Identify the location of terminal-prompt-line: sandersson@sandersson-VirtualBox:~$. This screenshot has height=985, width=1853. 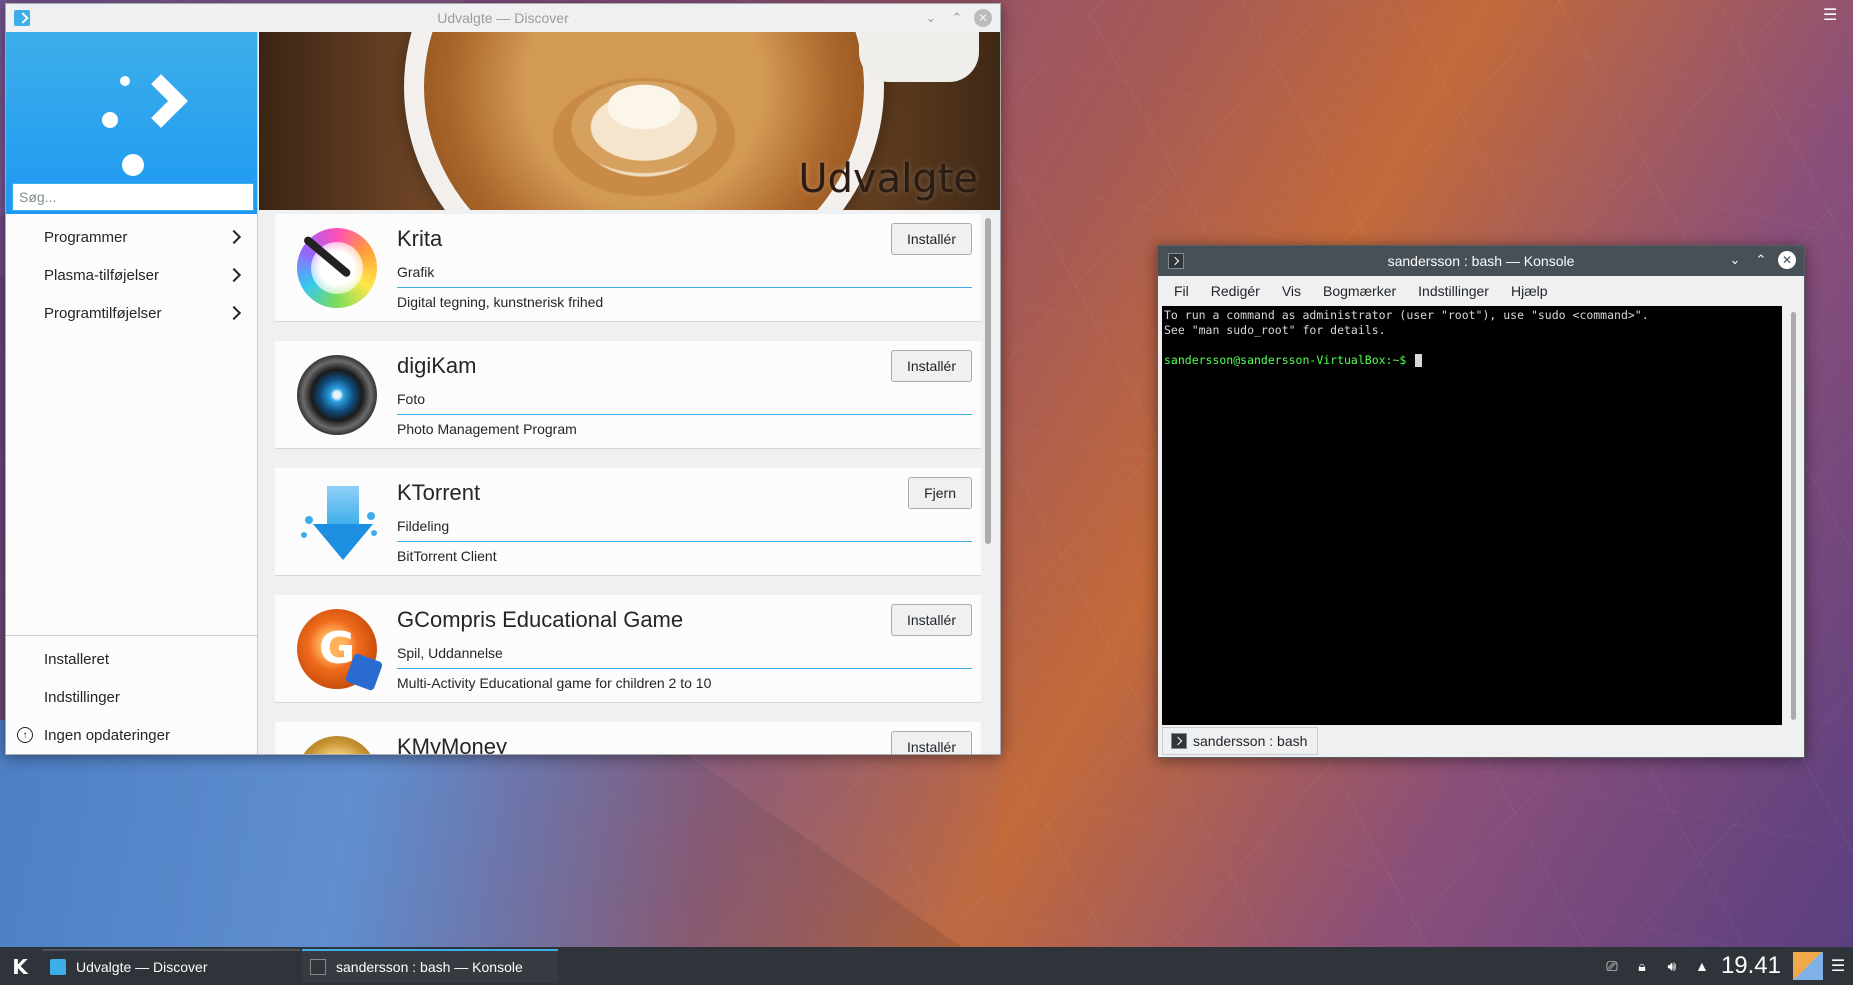
(1472, 360).